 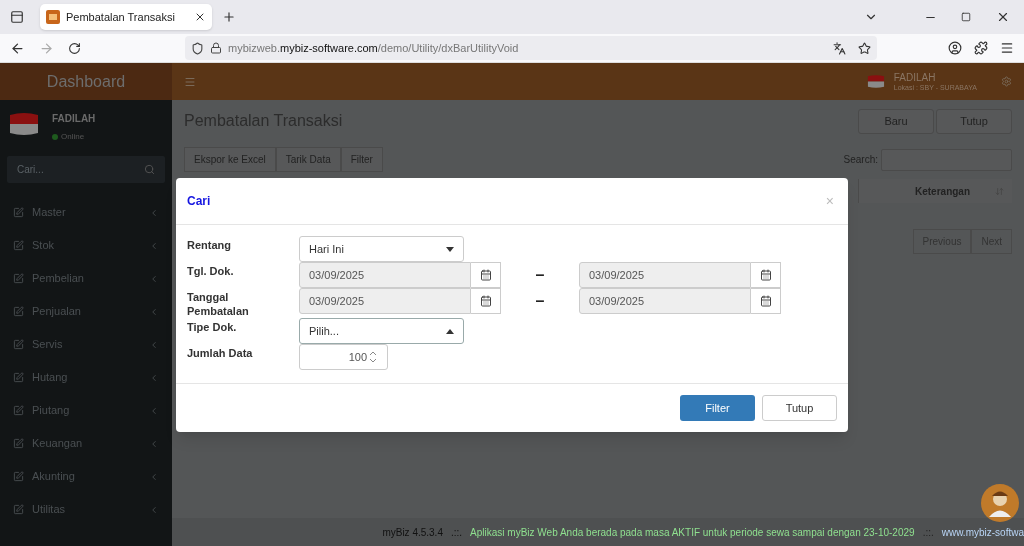 I want to click on sidebar-item: Hutang, so click(x=86, y=377).